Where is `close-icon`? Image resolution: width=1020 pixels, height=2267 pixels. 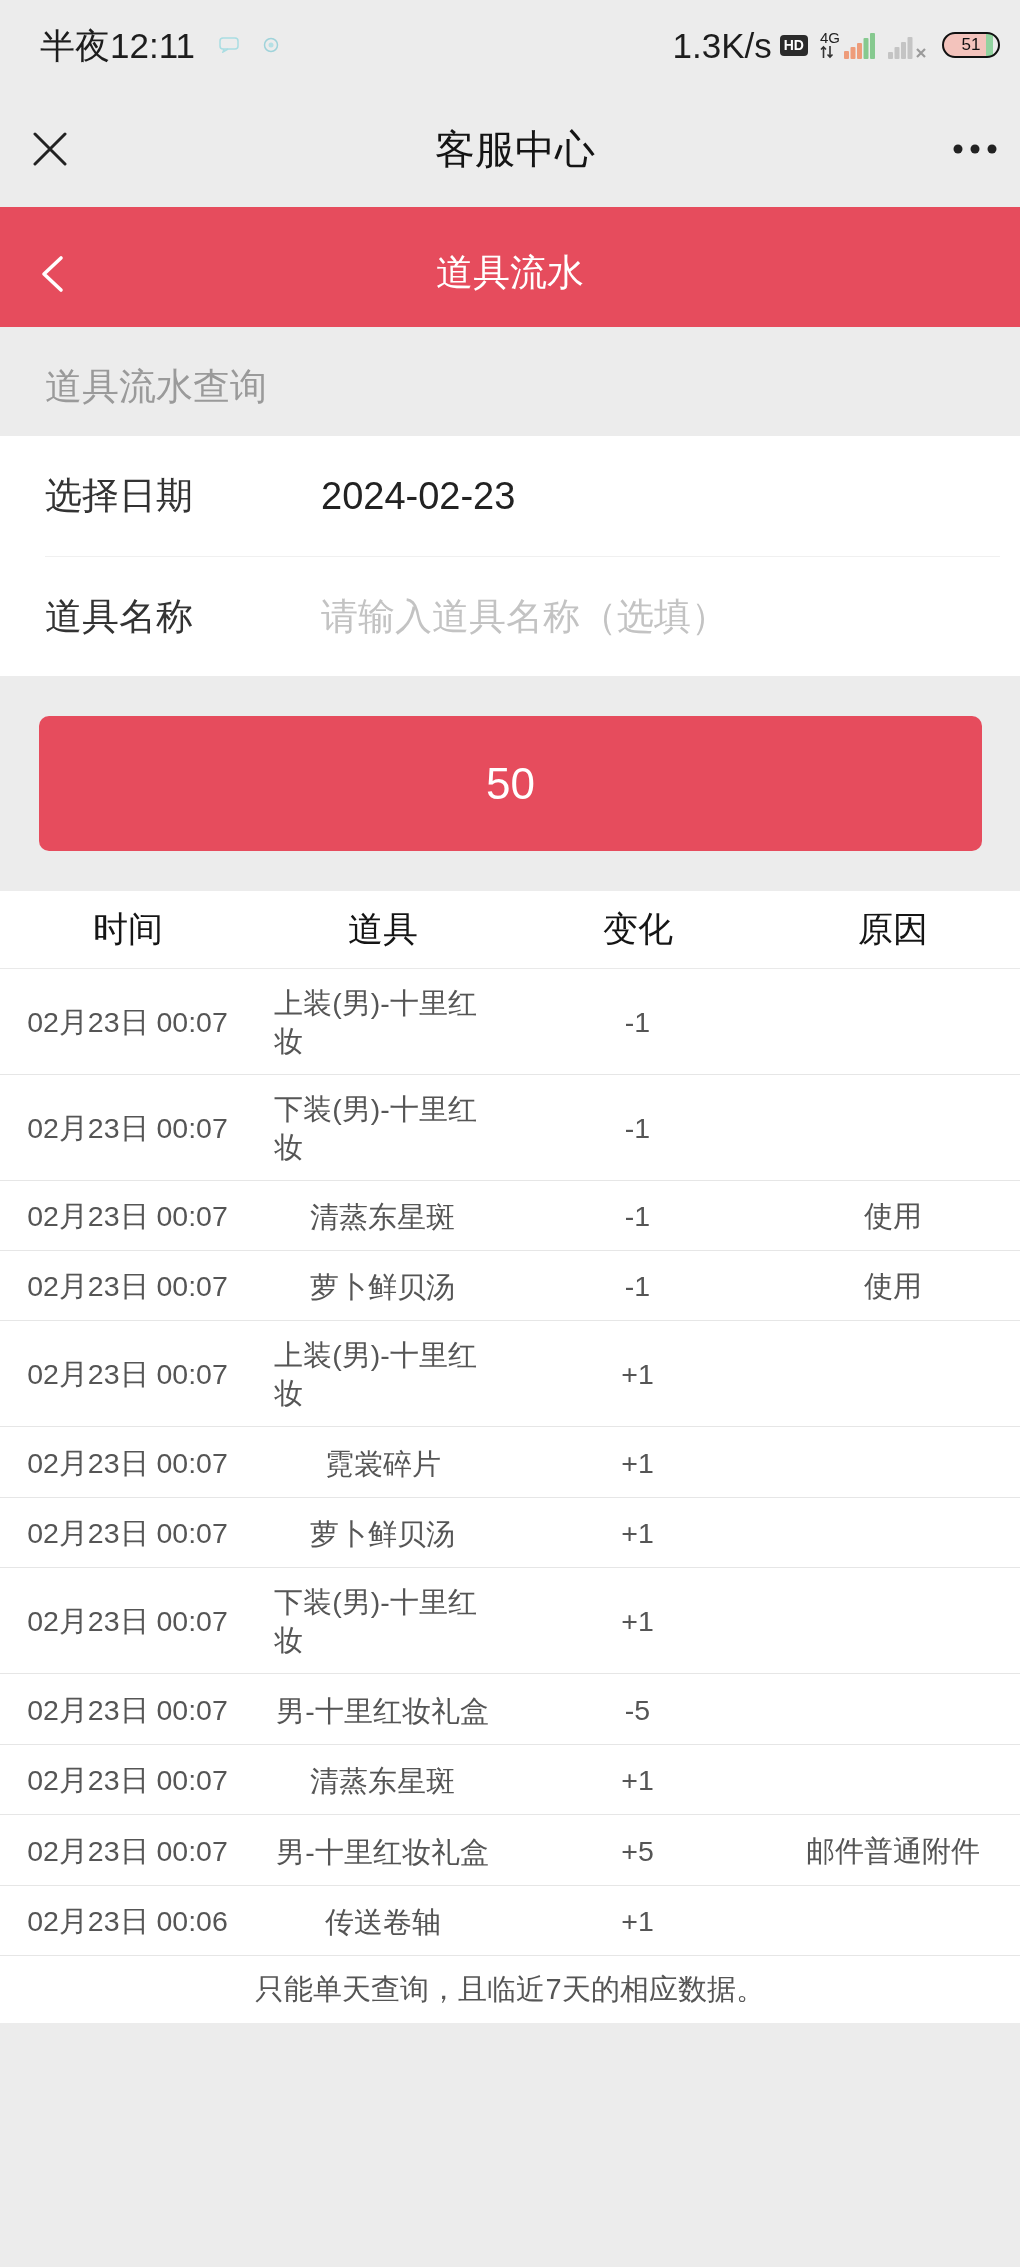
close-icon is located at coordinates (50, 148).